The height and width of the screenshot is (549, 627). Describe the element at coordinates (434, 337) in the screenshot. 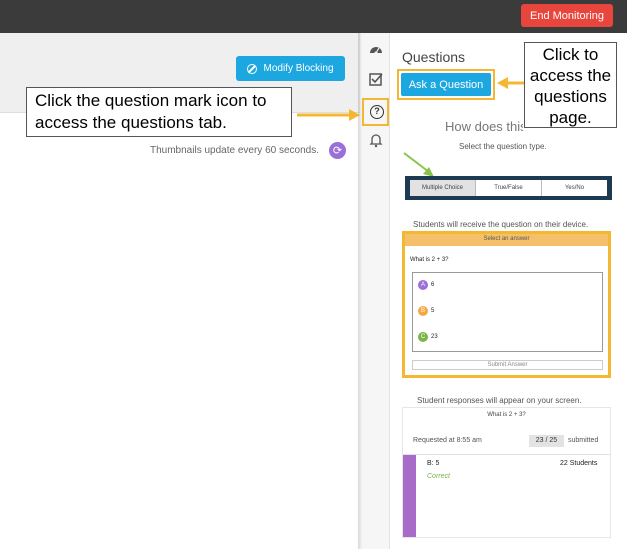

I see `answer-text: 23` at that location.